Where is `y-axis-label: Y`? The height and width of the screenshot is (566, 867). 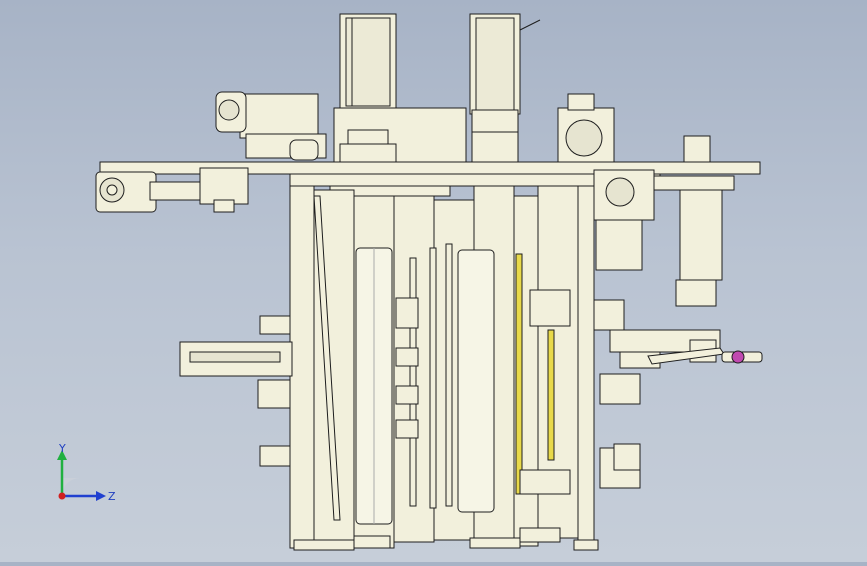
y-axis-label: Y is located at coordinates (62, 448).